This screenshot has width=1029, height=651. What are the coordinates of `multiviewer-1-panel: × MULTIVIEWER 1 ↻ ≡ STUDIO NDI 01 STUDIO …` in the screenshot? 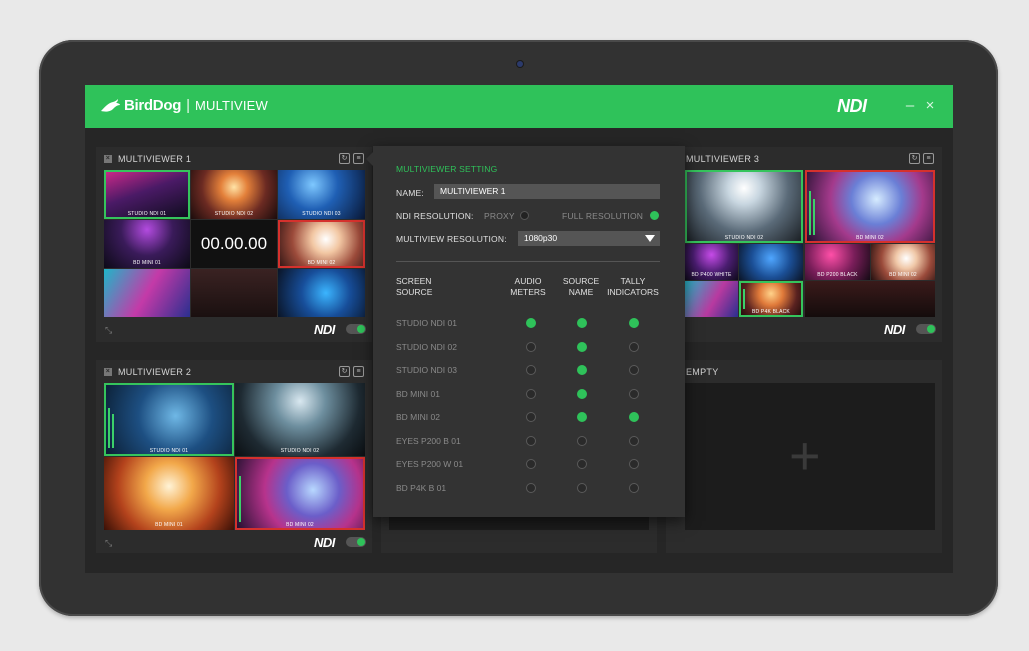 It's located at (234, 244).